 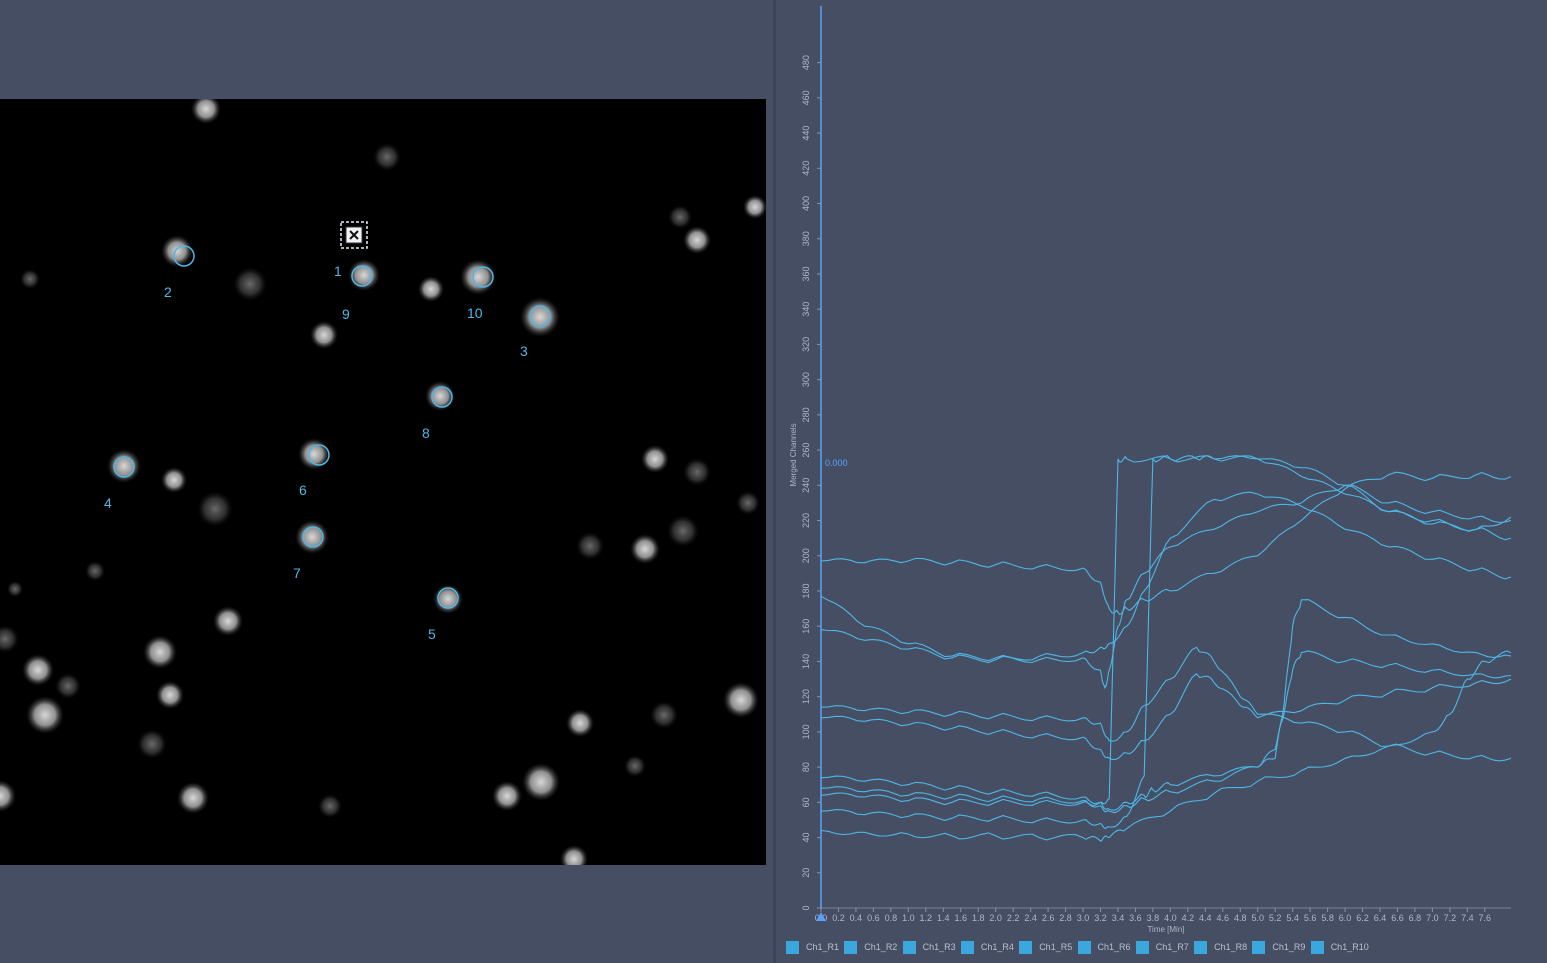 What do you see at coordinates (929, 947) in the screenshot?
I see `legend-item-Ch1_R3: Ch1_R3` at bounding box center [929, 947].